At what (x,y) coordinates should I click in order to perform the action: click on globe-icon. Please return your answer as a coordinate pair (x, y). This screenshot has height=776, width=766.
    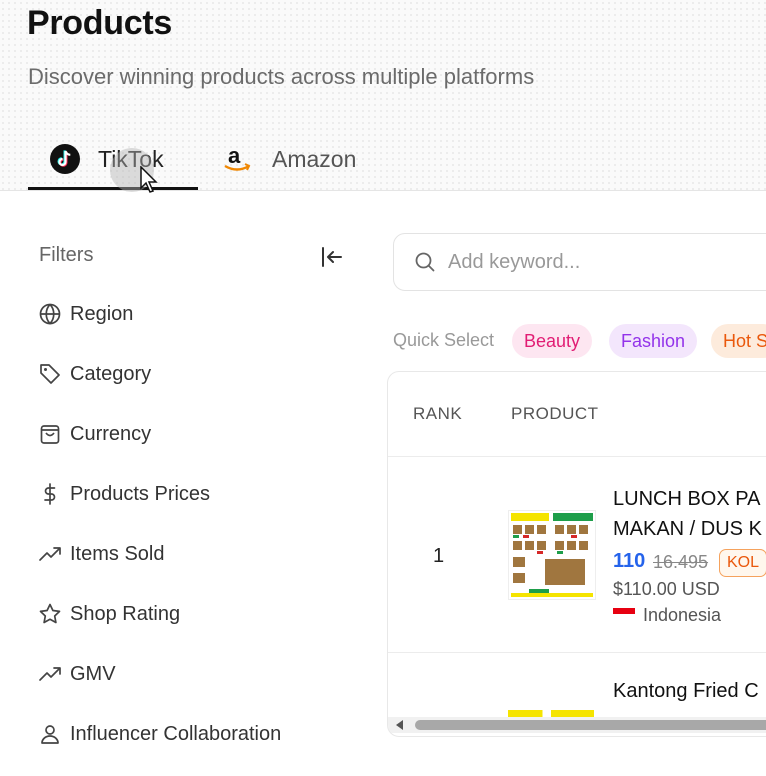
    Looking at the image, I should click on (50, 314).